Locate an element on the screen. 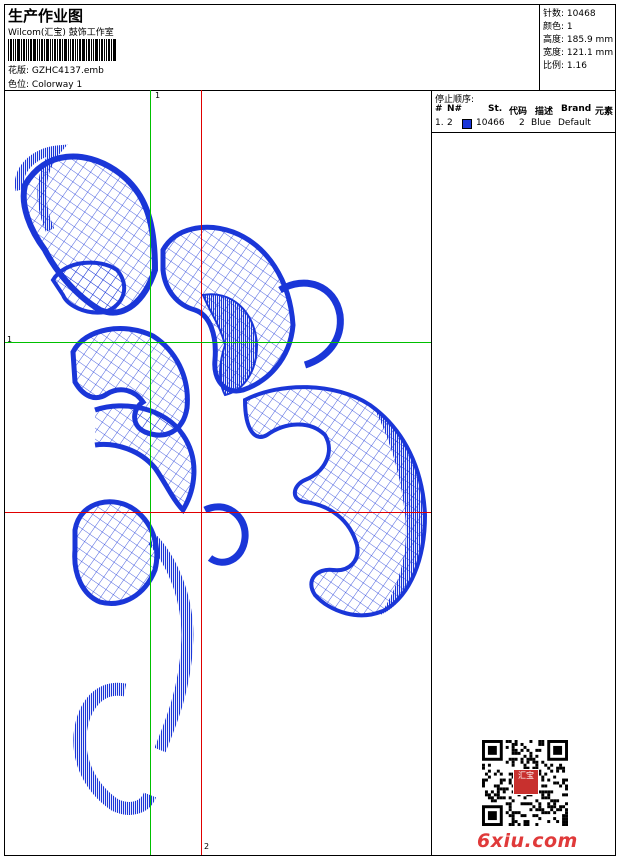  stat-ratio: 比例: 1.16 is located at coordinates (565, 66).